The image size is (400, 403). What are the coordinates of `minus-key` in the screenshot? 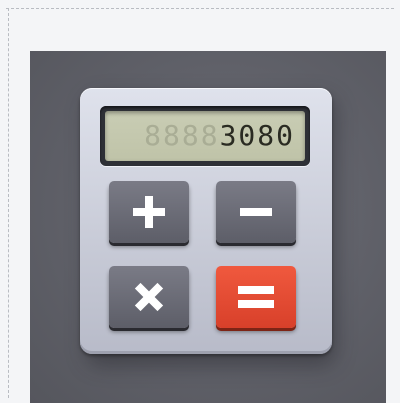 It's located at (256, 212).